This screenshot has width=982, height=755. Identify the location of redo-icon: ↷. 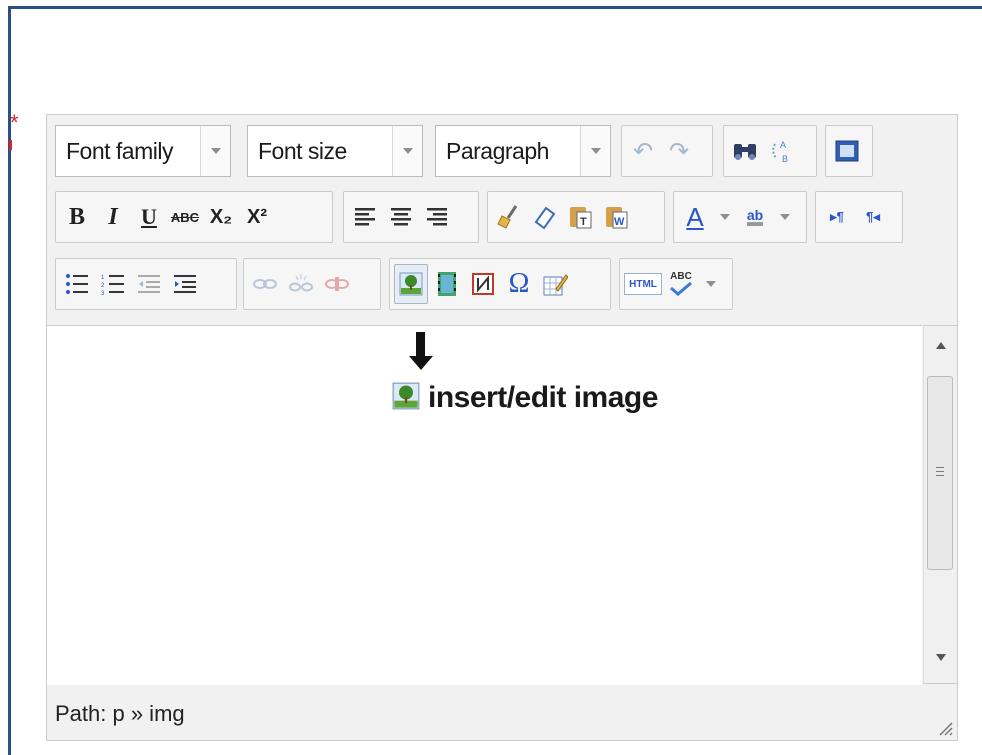
(679, 151).